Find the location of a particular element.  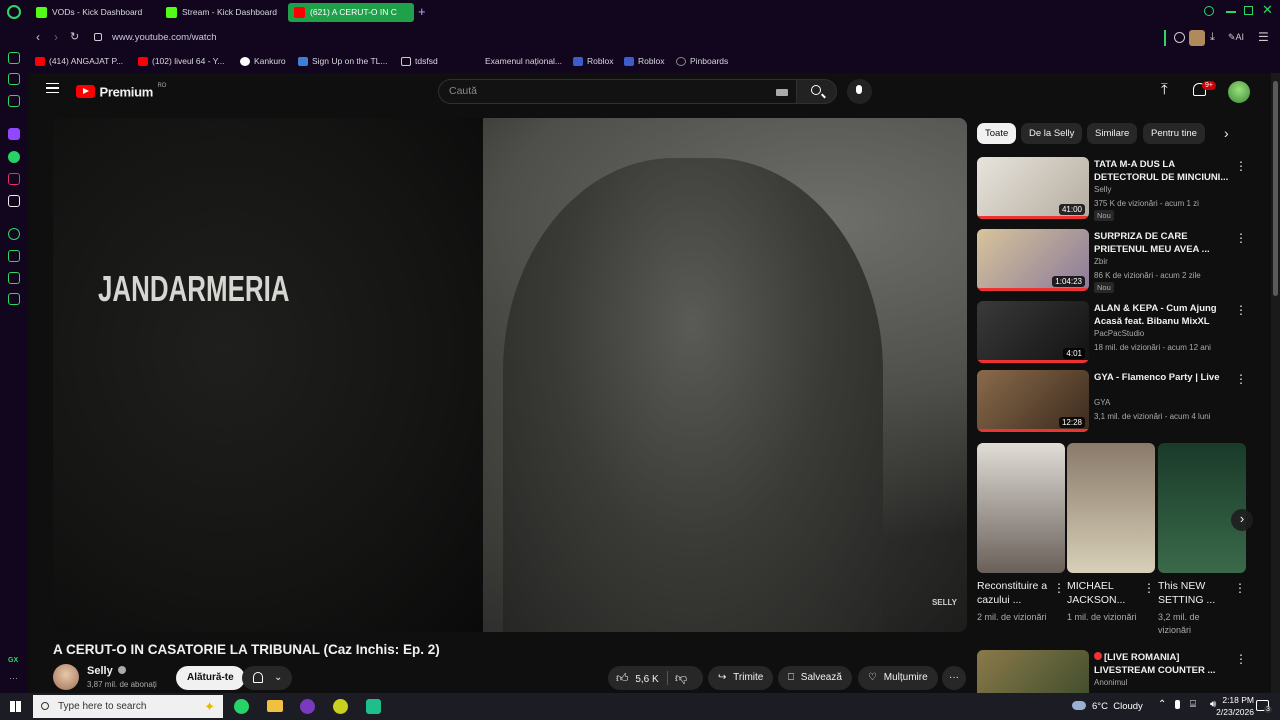

shorts-next-chevron-icon: › is located at coordinates (1242, 520).